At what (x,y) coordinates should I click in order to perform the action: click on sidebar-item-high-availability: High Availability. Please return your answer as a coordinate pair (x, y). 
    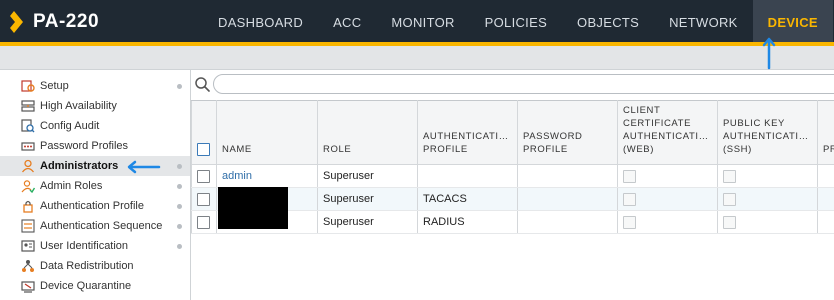
    Looking at the image, I should click on (95, 106).